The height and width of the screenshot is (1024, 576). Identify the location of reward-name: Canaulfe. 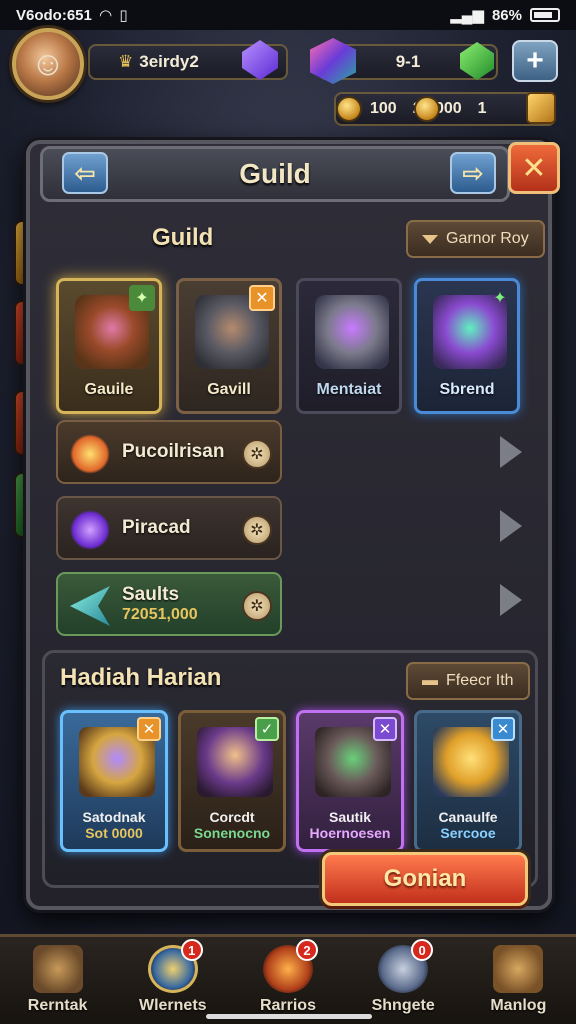
(468, 817).